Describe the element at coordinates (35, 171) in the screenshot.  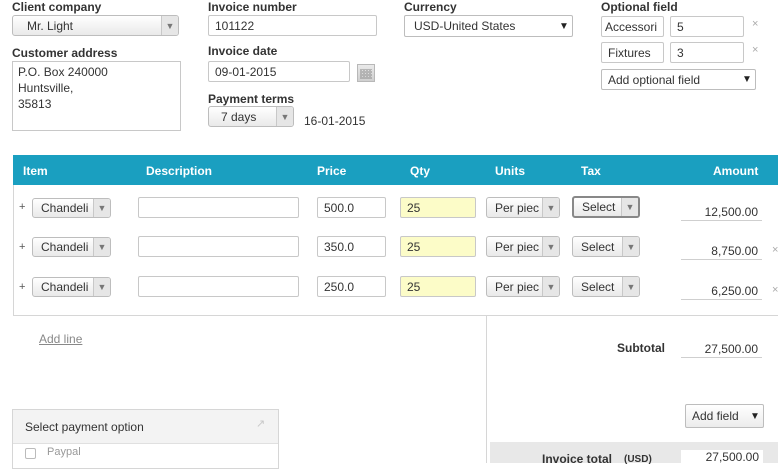
I see `col-item: Item` at that location.